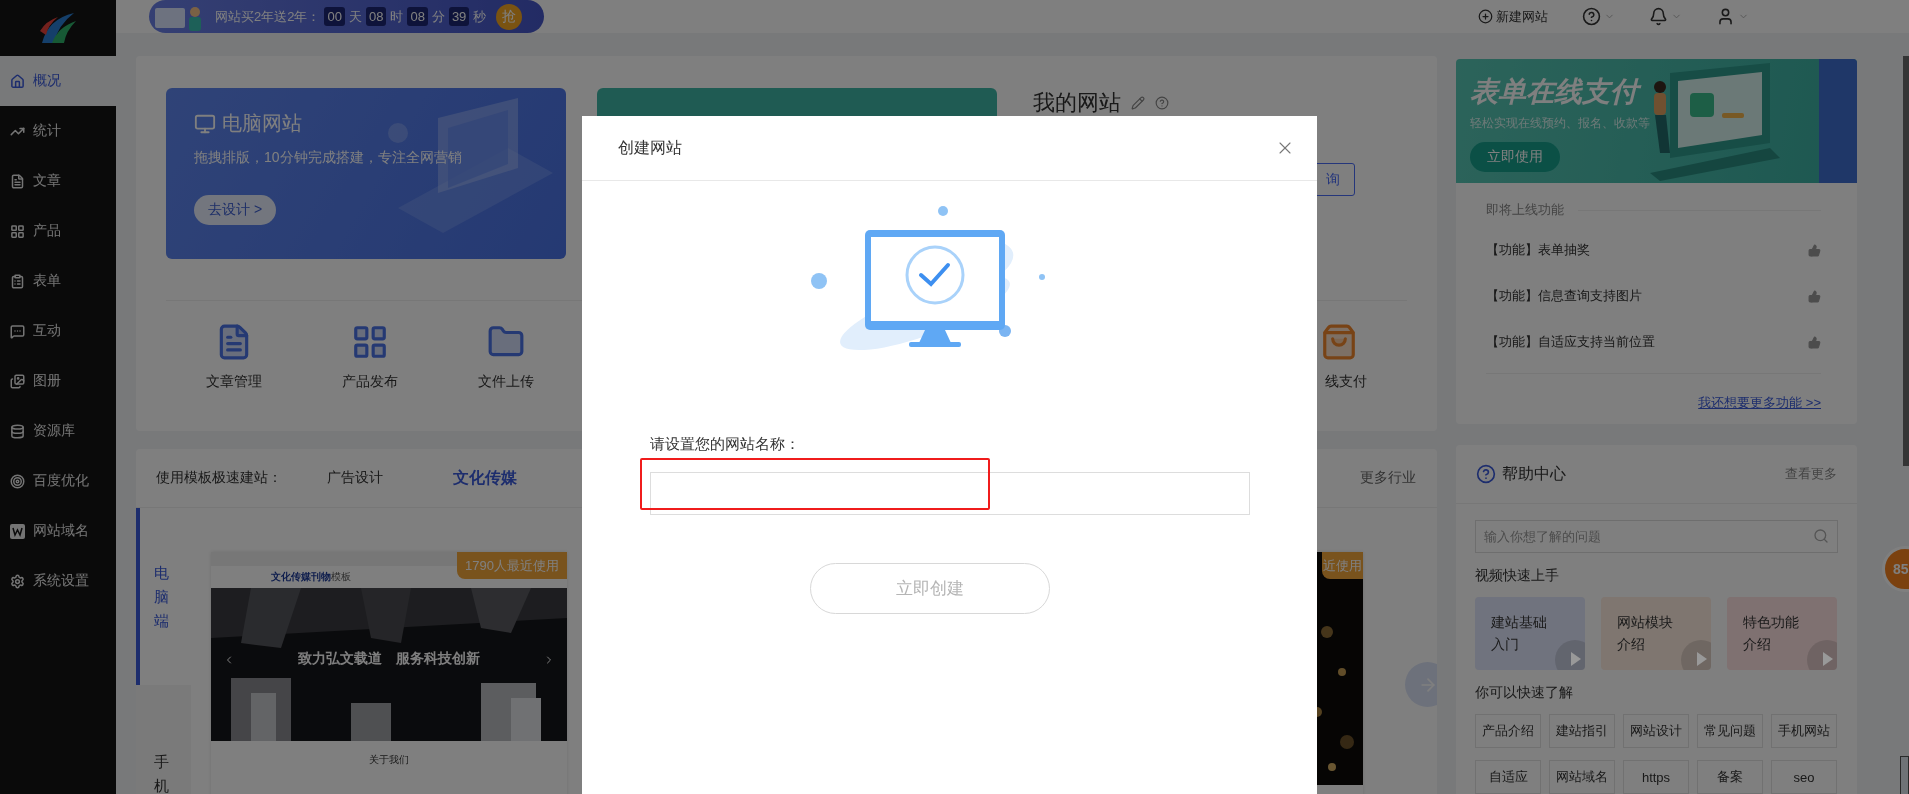  Describe the element at coordinates (1538, 250) in the screenshot. I see `feature-item: 【功能】表单抽奖` at that location.